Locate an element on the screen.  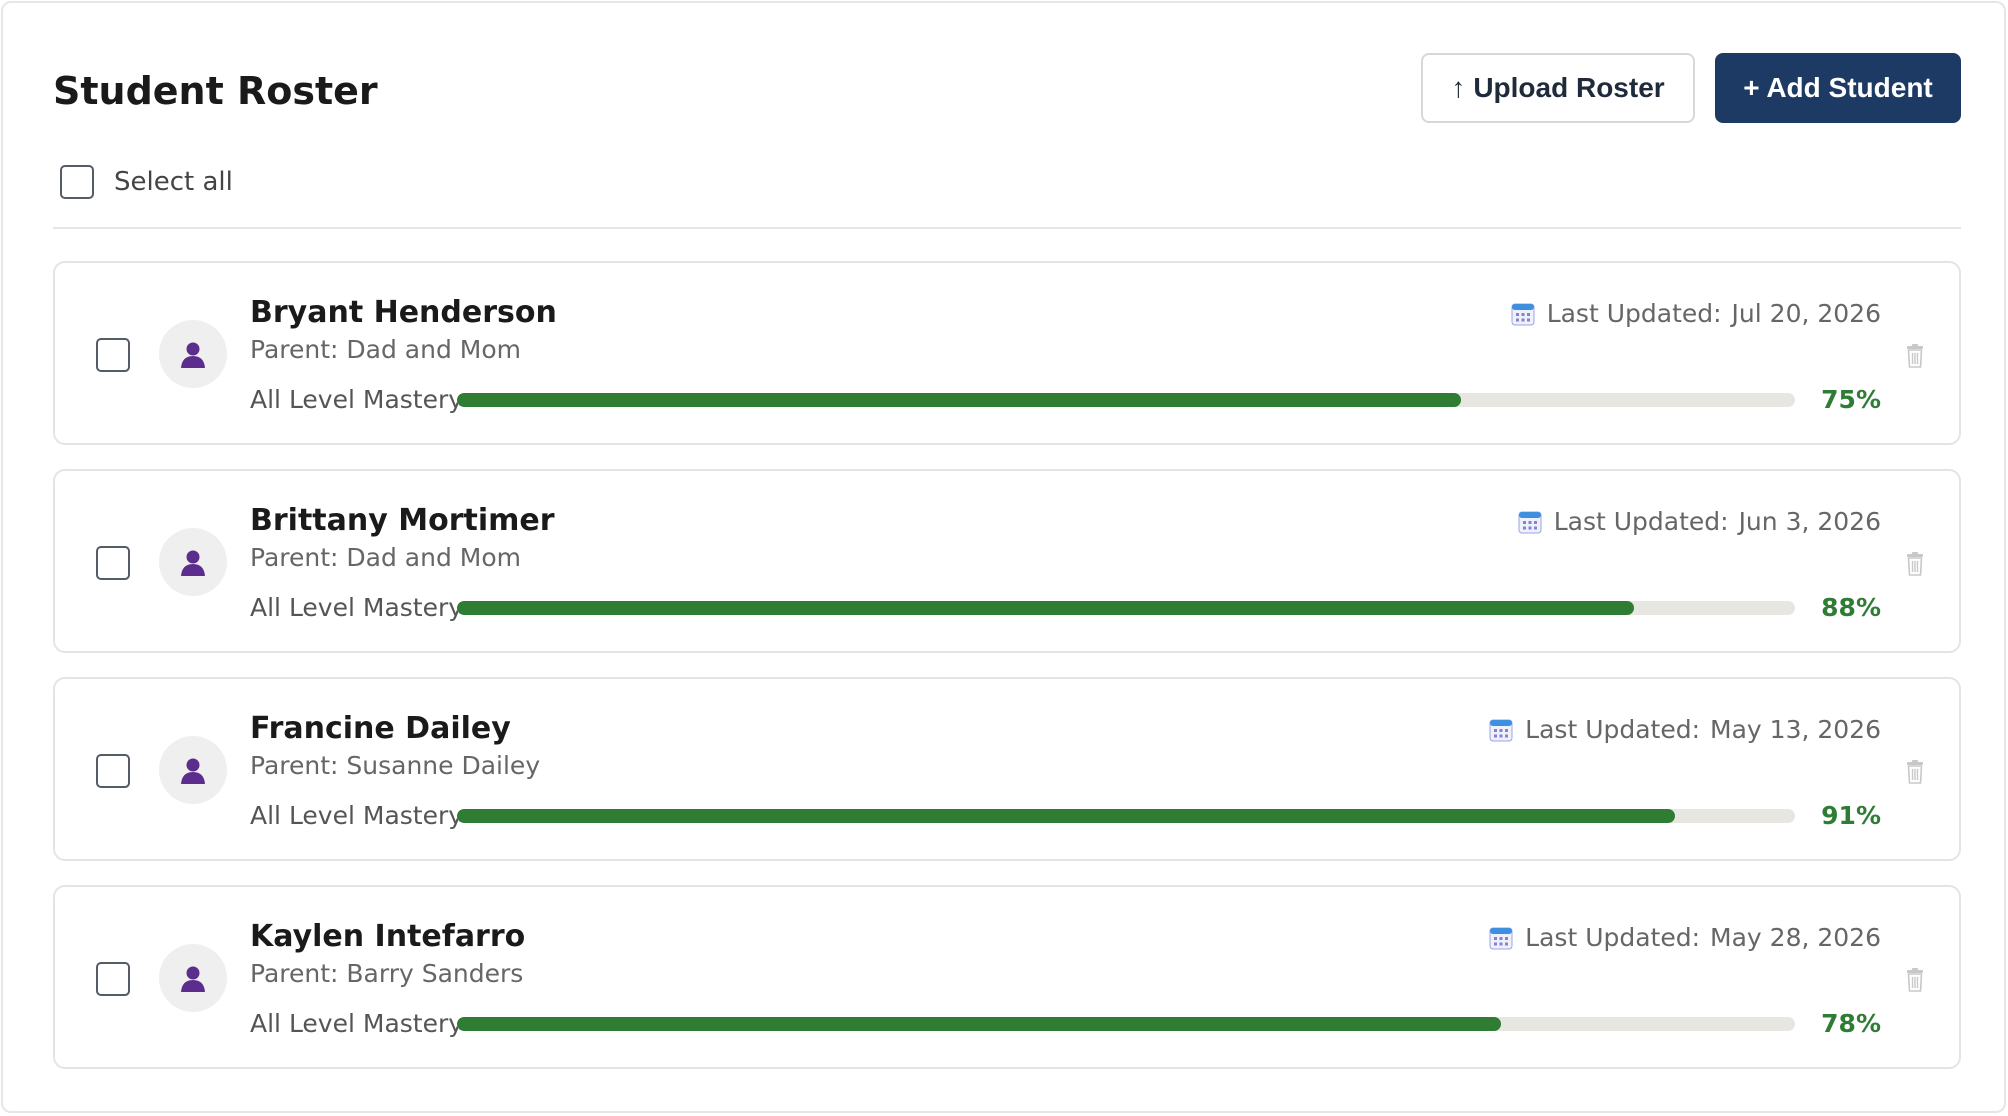
last-updated-date: Jul 20, 2026 is located at coordinates (1806, 313).